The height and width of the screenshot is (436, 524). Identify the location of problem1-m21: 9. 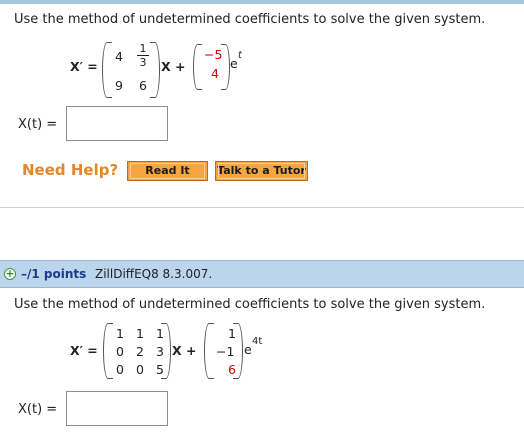
(119, 85).